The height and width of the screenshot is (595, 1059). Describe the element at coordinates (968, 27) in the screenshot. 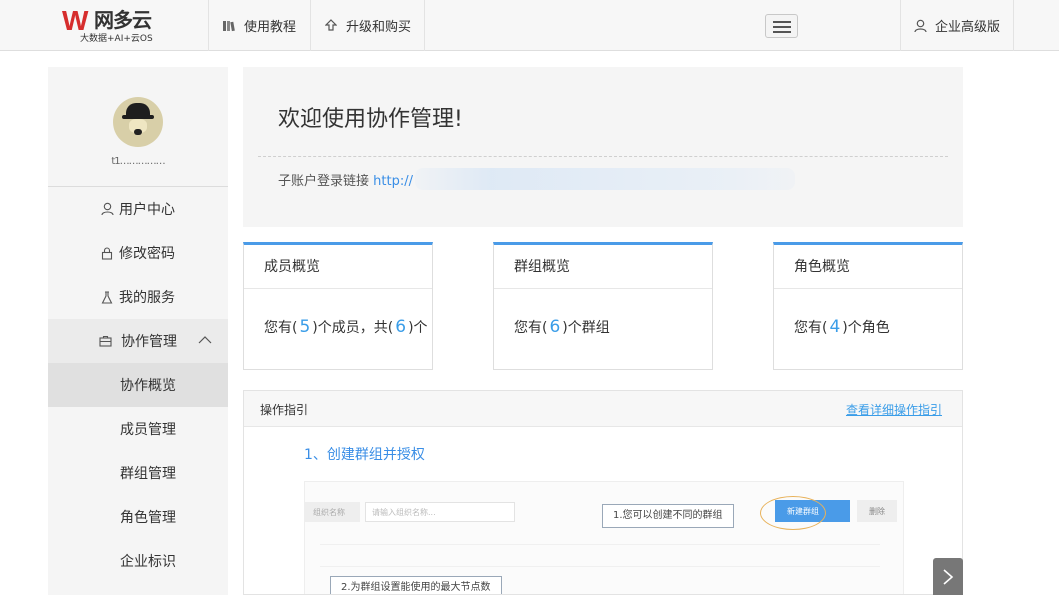

I see `edition-label: 企业高级版` at that location.